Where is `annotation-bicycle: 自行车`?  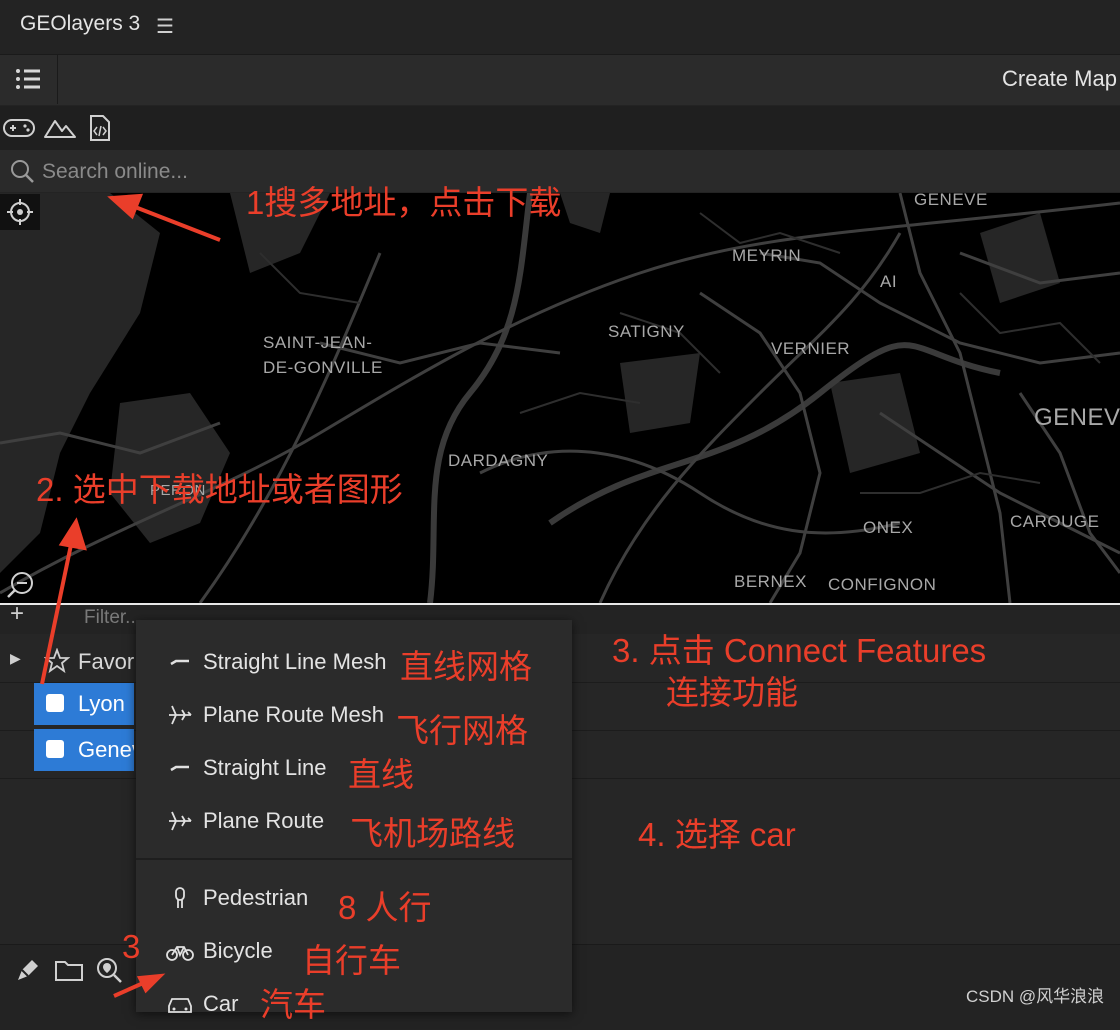 annotation-bicycle: 自行车 is located at coordinates (351, 960).